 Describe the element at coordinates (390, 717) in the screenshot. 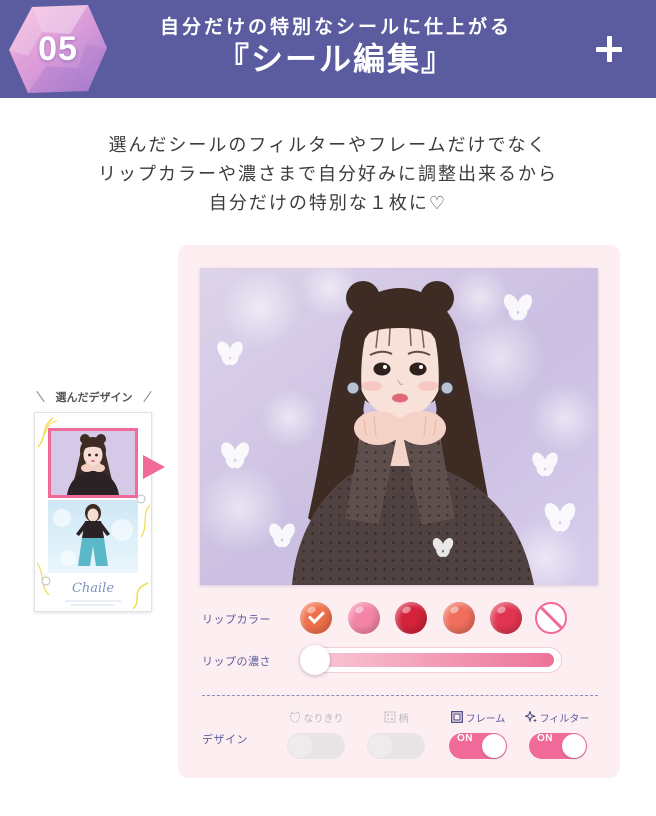

I see `pattern-icon` at that location.